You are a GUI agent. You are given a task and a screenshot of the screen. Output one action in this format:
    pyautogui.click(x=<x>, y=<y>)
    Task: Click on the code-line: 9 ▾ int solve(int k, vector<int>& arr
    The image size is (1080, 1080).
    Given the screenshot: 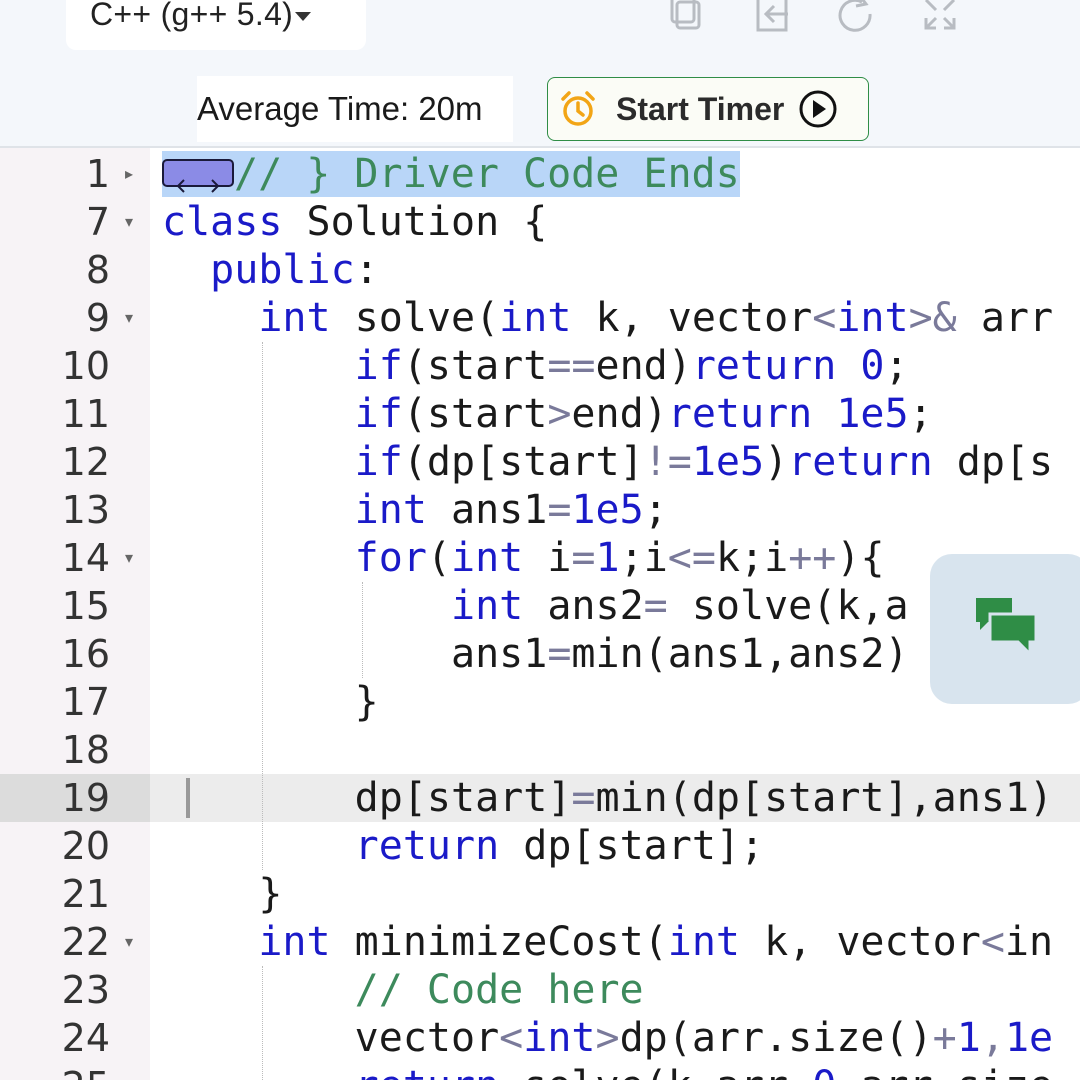 What is the action you would take?
    pyautogui.click(x=540, y=318)
    